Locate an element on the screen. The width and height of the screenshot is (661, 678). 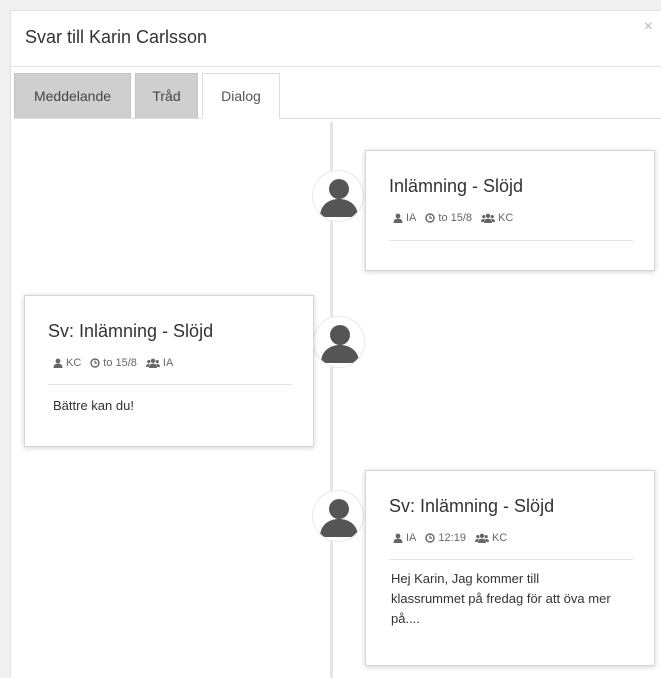
tab-trad: Tråd is located at coordinates (166, 95).